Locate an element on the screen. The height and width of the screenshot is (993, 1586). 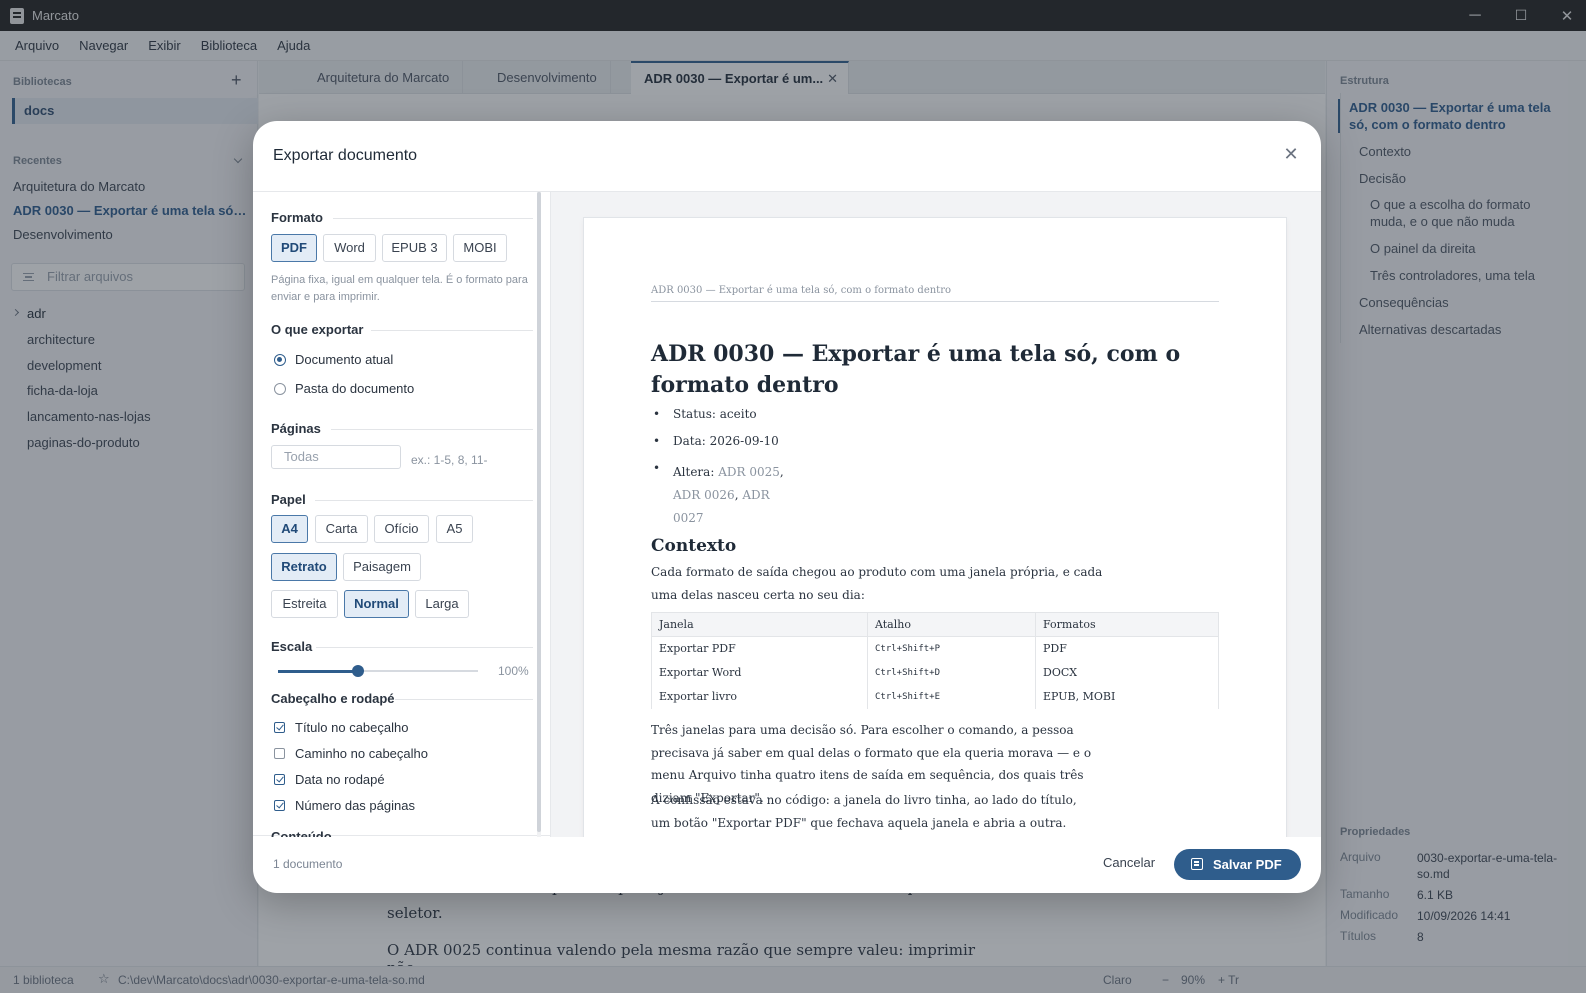
table-header: Formatos is located at coordinates (1127, 624).